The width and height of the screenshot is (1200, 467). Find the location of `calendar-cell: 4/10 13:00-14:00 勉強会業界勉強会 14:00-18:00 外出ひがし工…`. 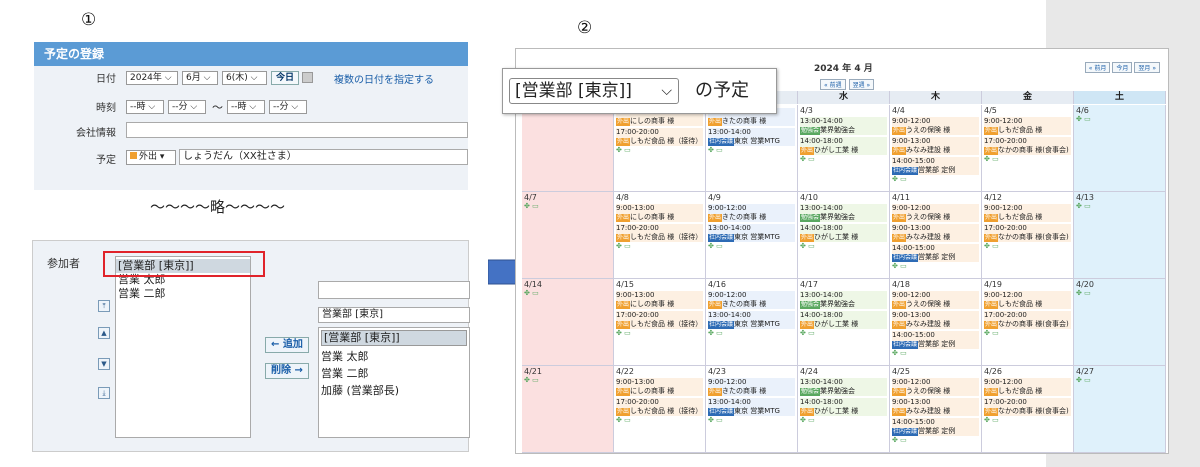

calendar-cell: 4/10 13:00-14:00 勉強会業界勉強会 14:00-18:00 外出ひがし工… is located at coordinates (844, 235).